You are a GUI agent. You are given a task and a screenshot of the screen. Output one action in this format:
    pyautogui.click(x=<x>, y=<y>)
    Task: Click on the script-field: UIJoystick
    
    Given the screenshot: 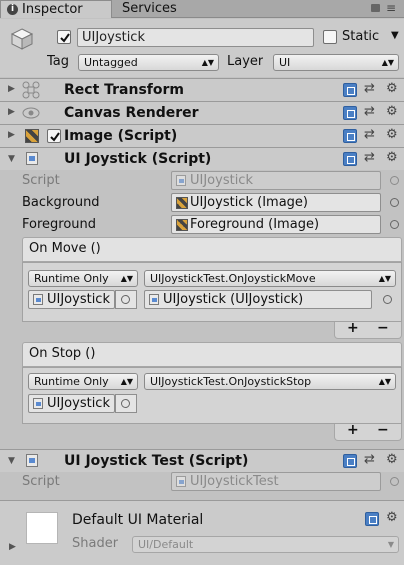 What is the action you would take?
    pyautogui.click(x=276, y=180)
    